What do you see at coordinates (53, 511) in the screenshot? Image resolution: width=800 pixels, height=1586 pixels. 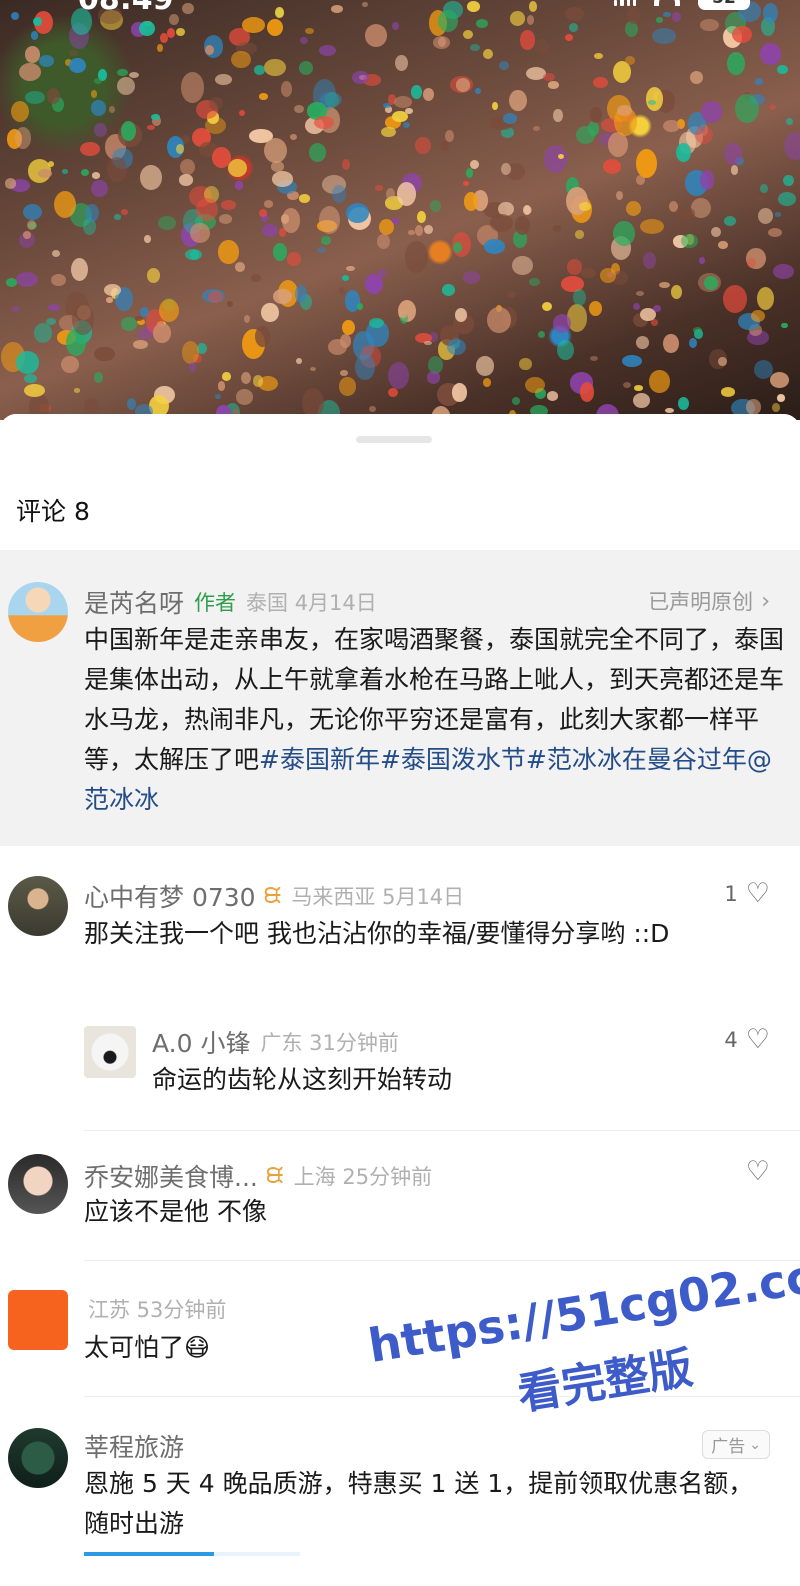 I see `sheet-title: 评论 8` at bounding box center [53, 511].